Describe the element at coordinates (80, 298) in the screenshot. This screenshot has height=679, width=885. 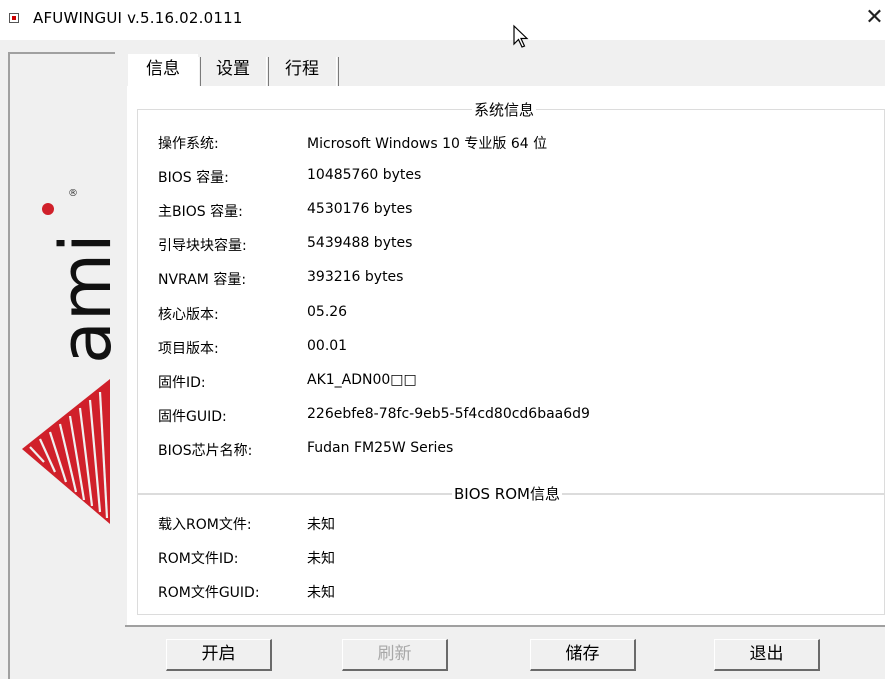
I see `logo-wordmark: ami` at that location.